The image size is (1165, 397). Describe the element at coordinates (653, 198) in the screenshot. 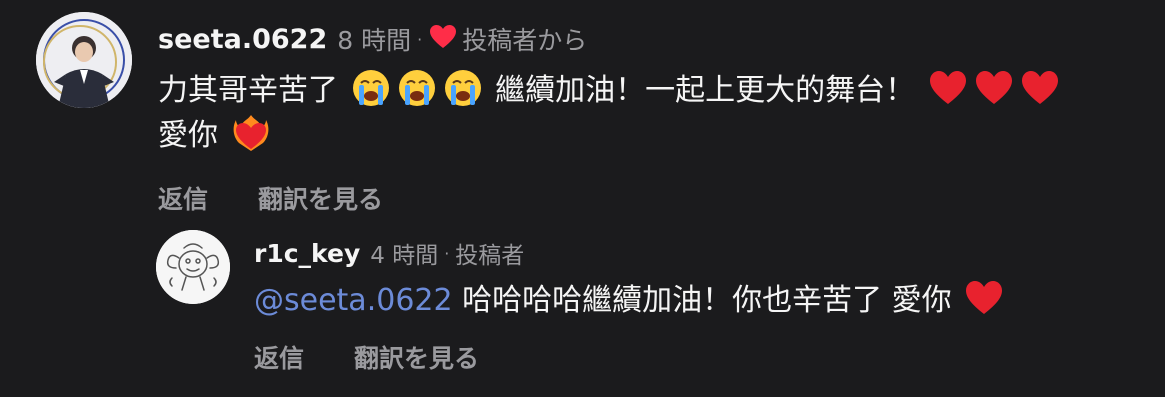

I see `comment-actions: 返信 翻訳を見る` at that location.